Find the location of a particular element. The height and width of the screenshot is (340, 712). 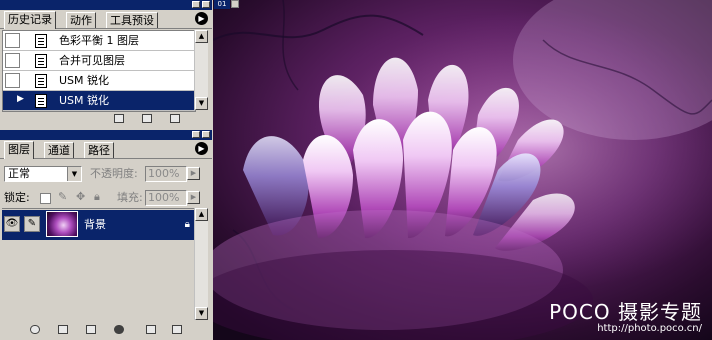

tab-channels: 通道 is located at coordinates (59, 150).